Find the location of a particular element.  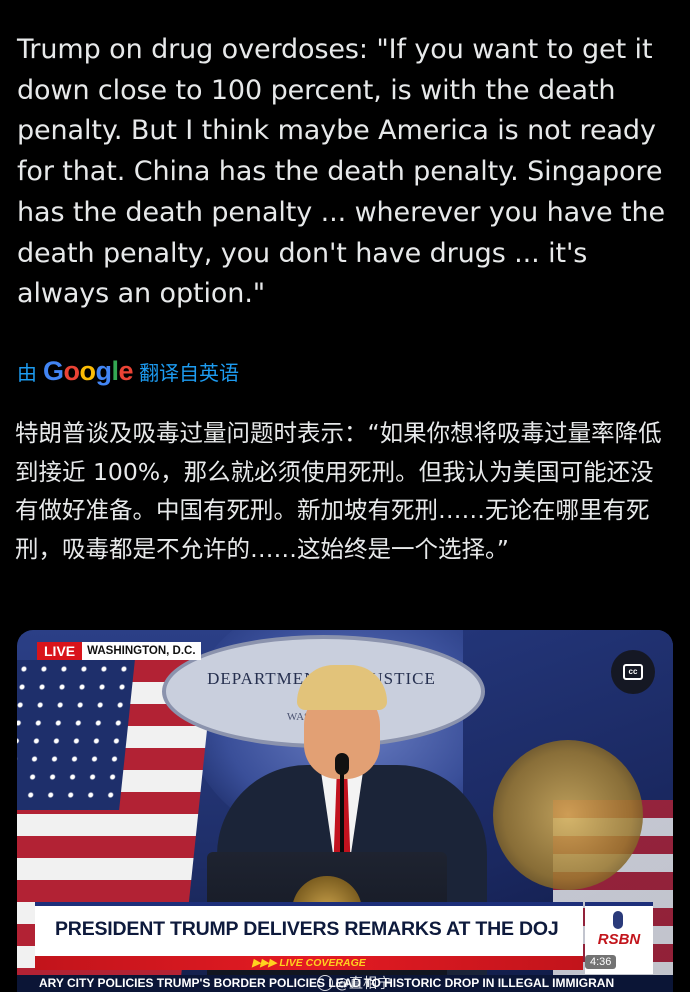

watermark-text: @直相宁 is located at coordinates (363, 984).